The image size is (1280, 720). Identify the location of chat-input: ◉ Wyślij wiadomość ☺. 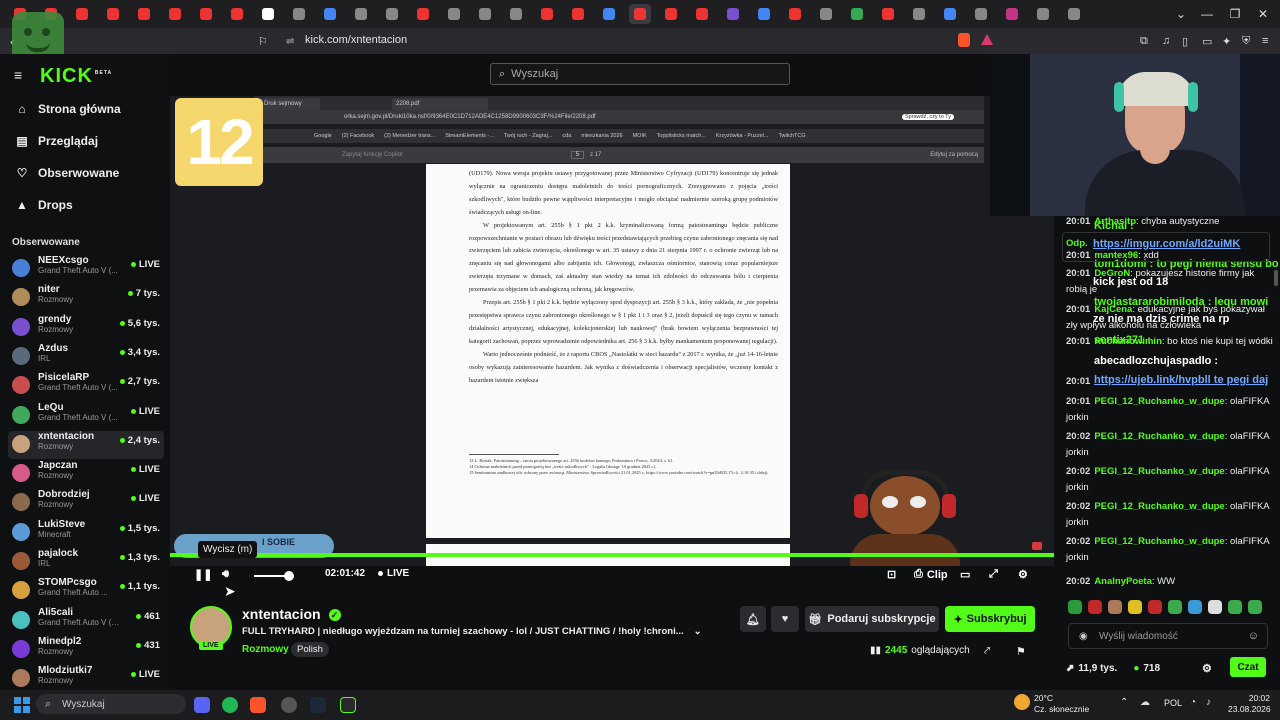
(1168, 636).